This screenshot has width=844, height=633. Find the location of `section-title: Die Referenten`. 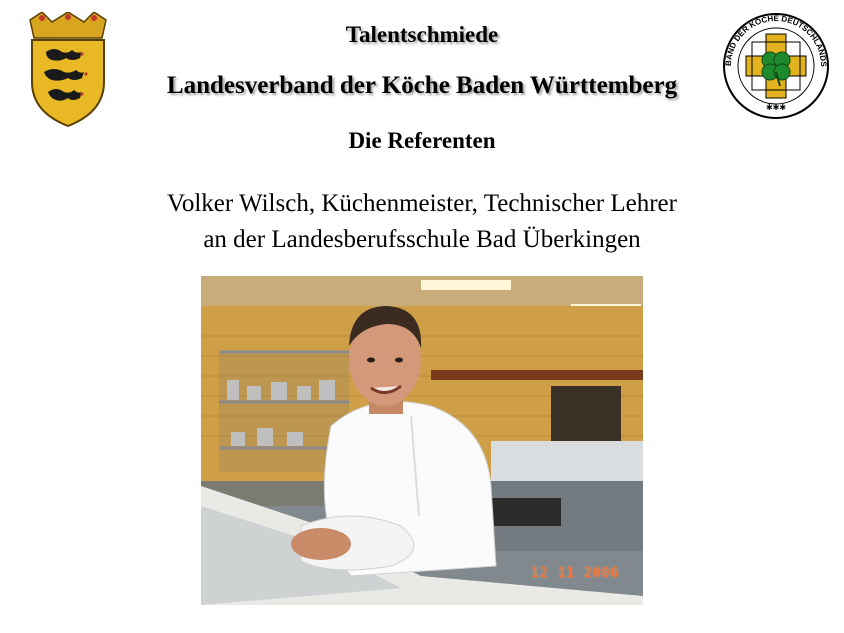

section-title: Die Referenten is located at coordinates (422, 140).